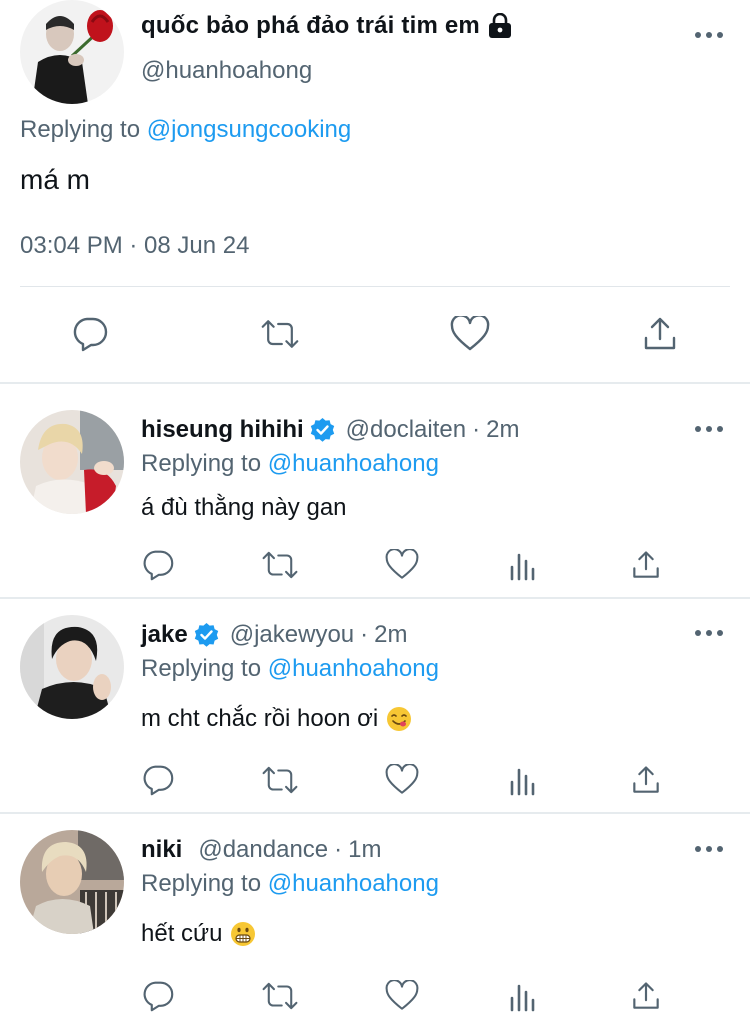 The width and height of the screenshot is (750, 1027). Describe the element at coordinates (249, 129) in the screenshot. I see `replying-to-link: @jongsungcooking` at that location.